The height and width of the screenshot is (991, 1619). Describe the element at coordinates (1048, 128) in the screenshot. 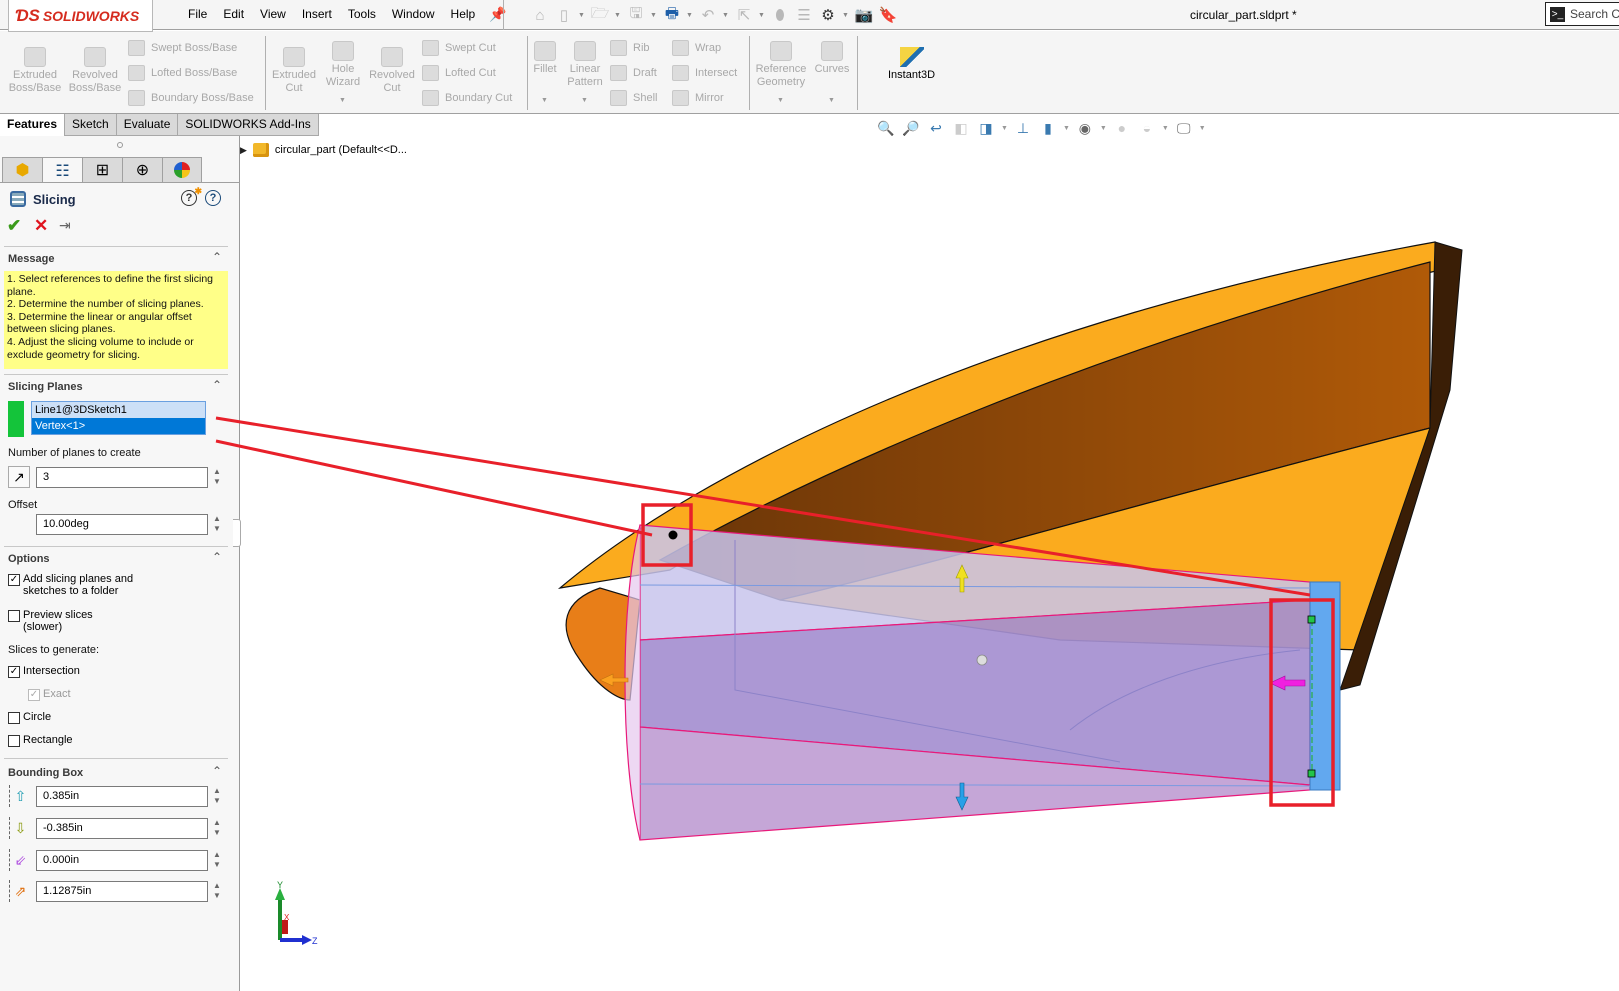

I see `display-style-icon: ▮` at that location.